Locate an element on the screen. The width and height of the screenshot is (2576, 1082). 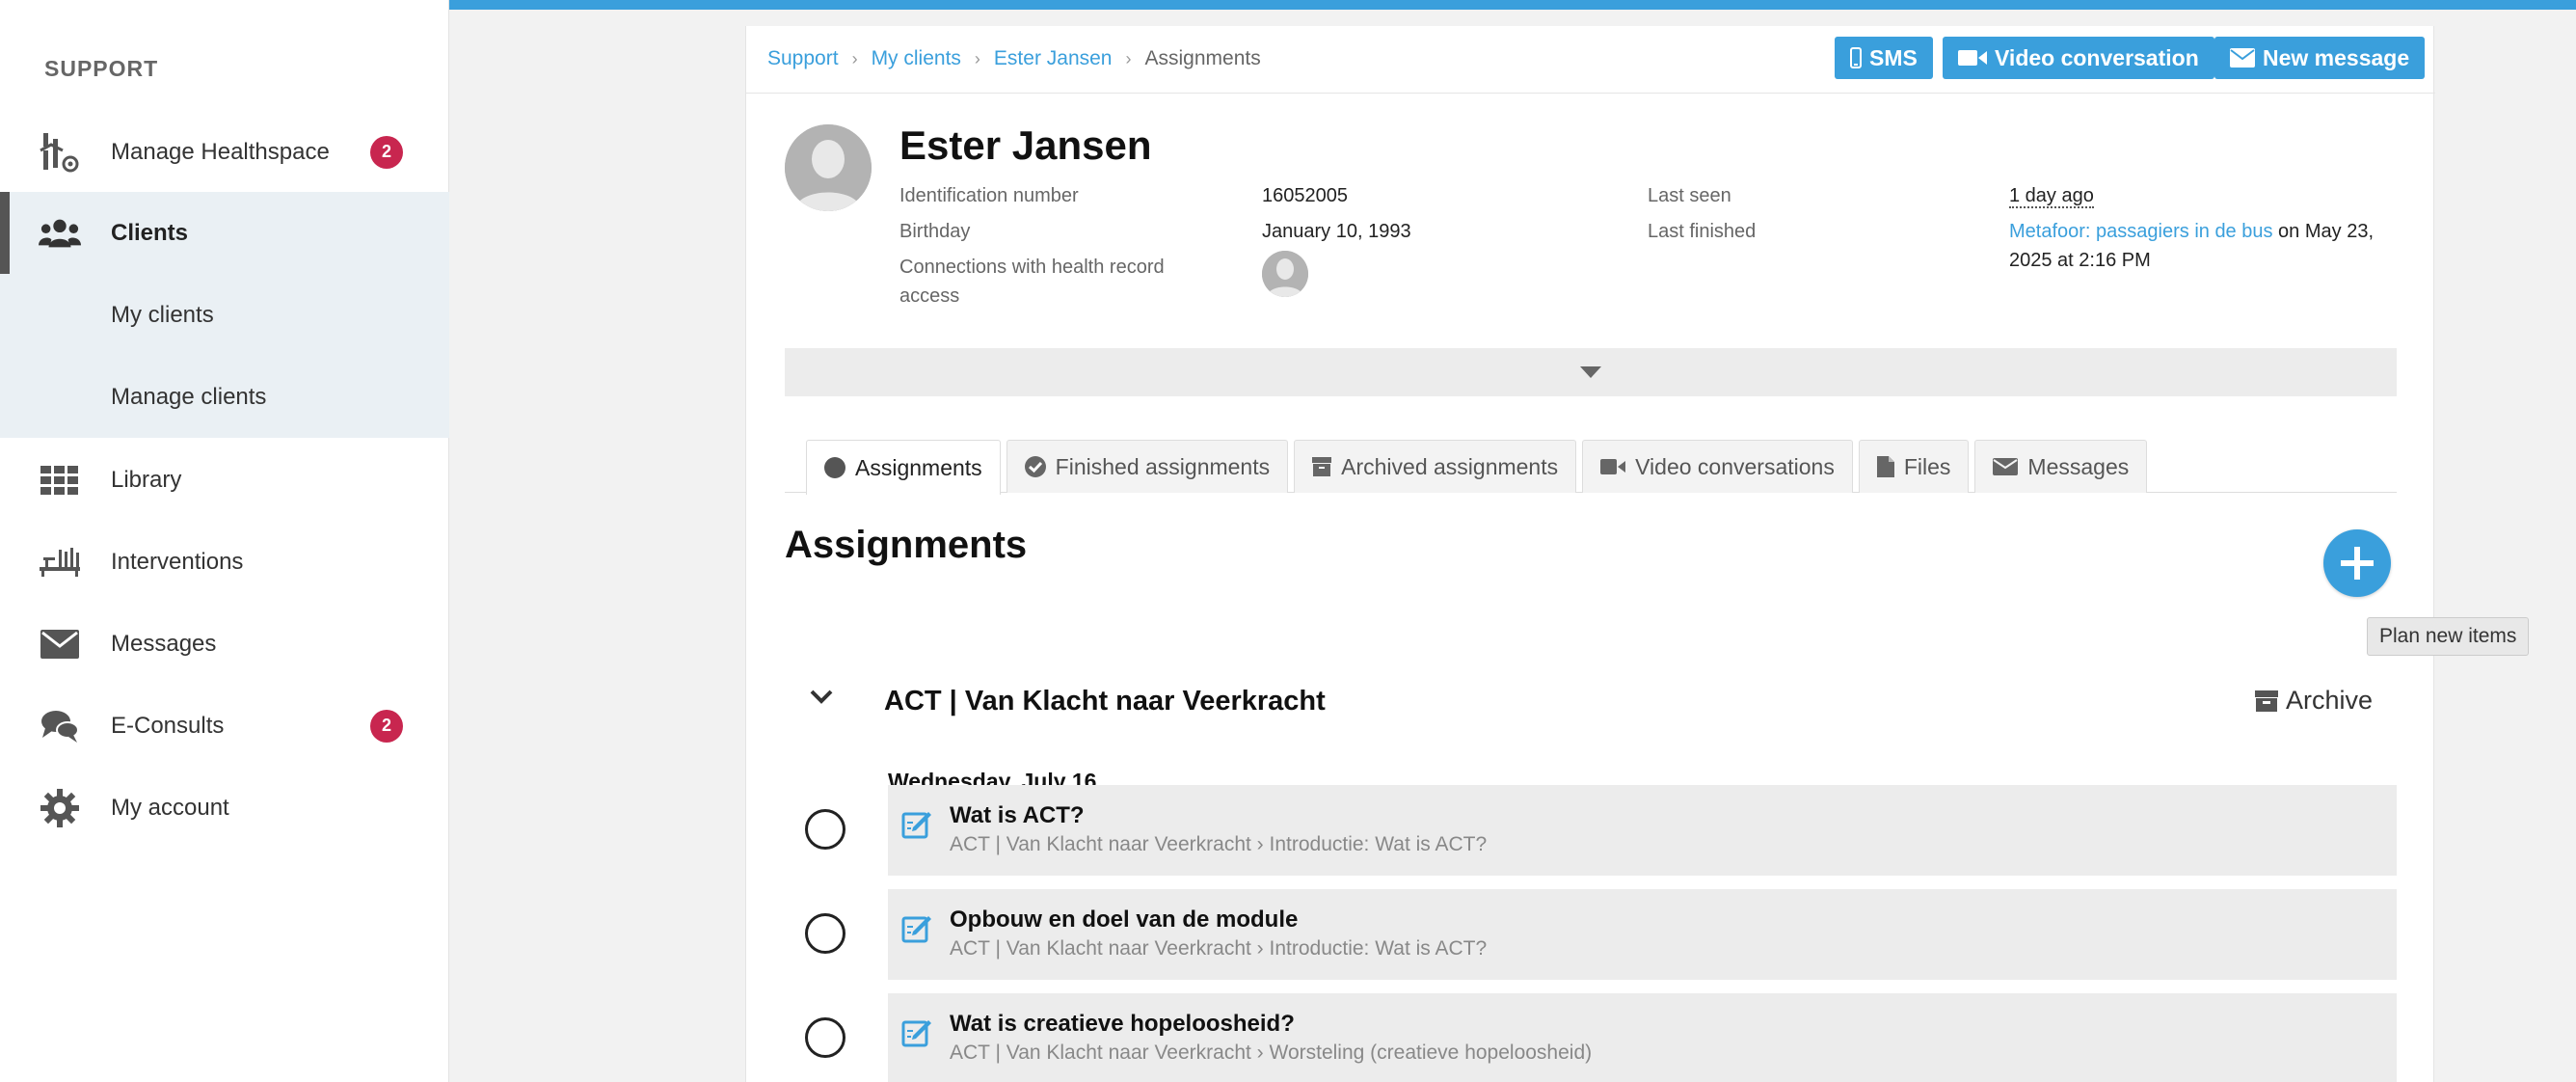
caret-down-icon is located at coordinates (1590, 372).